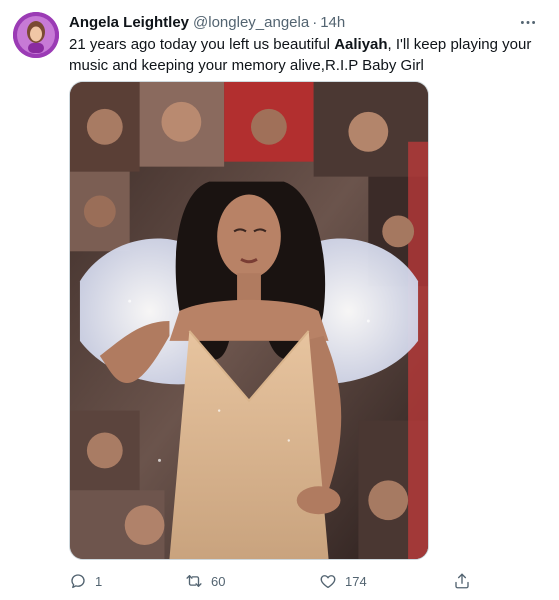 Image resolution: width=559 pixels, height=600 pixels. What do you see at coordinates (205, 581) in the screenshot?
I see `retweet-button: 60` at bounding box center [205, 581].